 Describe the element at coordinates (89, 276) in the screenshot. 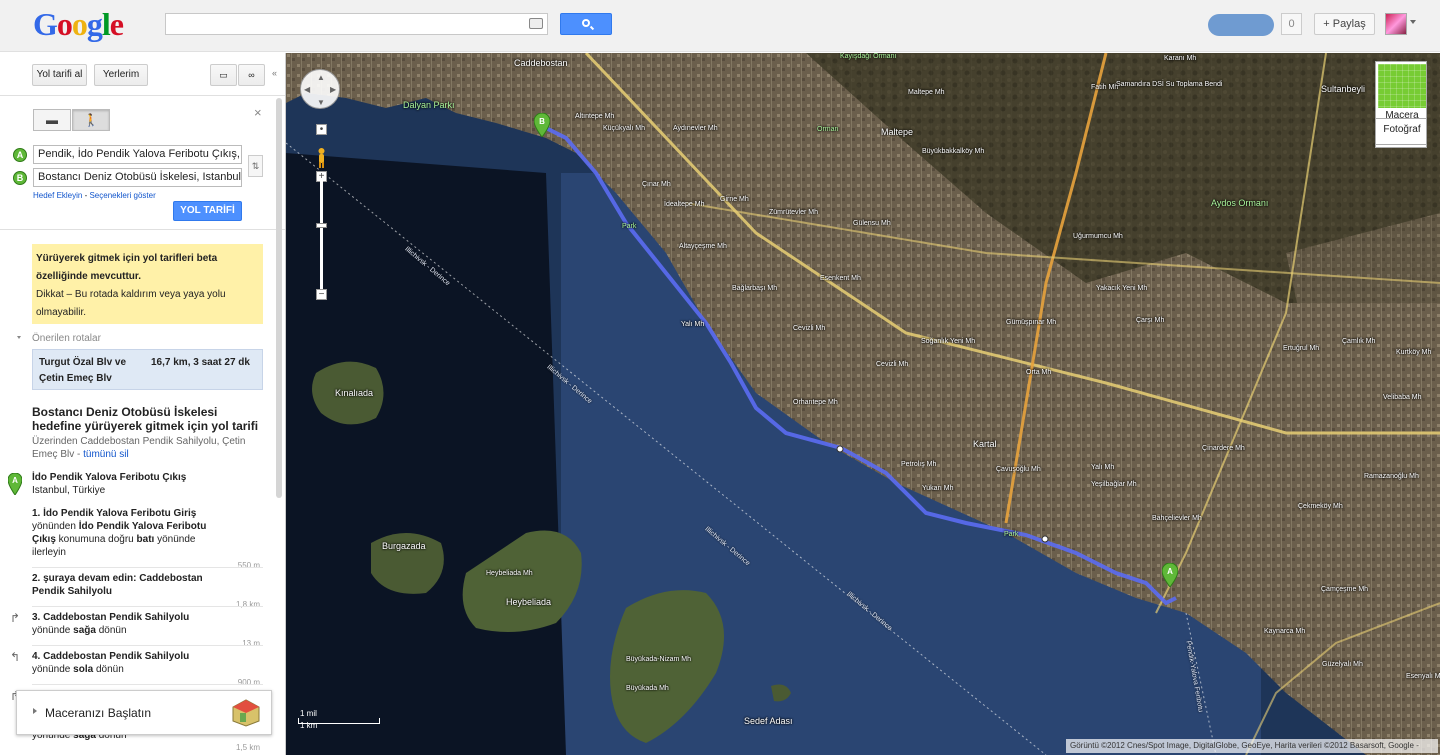

I see `notice-bold-line: özelliğinde mevcuttur.` at that location.